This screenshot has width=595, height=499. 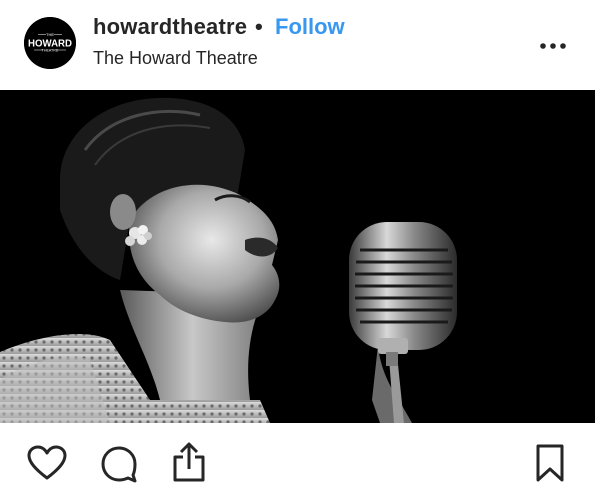 I want to click on howard-theatre-logo: THE HOWARD THEATRE, so click(x=50, y=43).